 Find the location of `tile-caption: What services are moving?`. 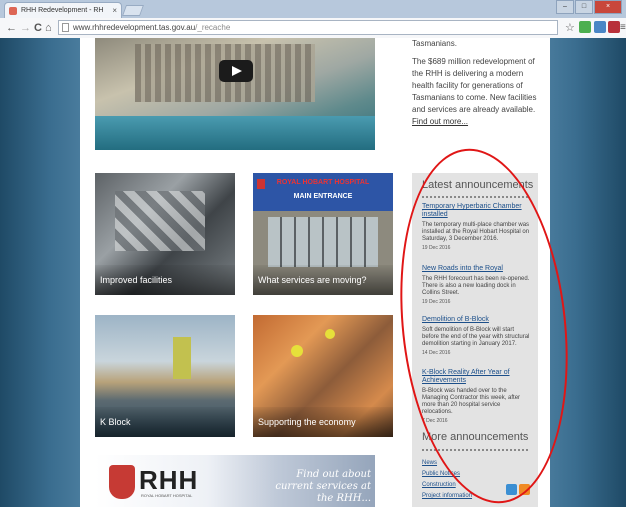

tile-caption: What services are moving? is located at coordinates (323, 280).